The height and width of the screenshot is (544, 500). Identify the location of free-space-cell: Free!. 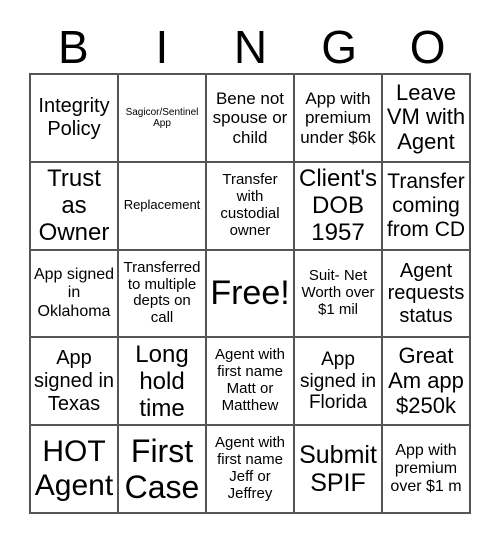
(250, 293).